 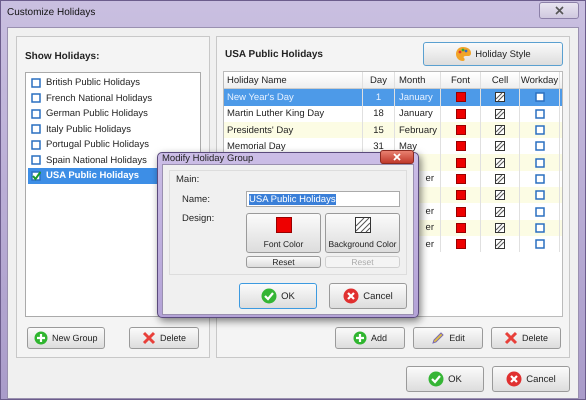 What do you see at coordinates (113, 82) in the screenshot?
I see `group-item: British Public Holidays` at bounding box center [113, 82].